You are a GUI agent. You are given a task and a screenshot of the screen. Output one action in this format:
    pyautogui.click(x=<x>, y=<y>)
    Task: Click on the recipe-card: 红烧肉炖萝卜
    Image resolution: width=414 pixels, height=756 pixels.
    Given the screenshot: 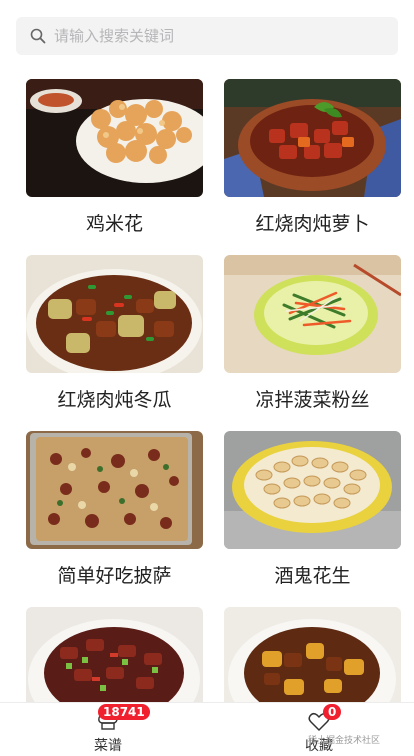 What is the action you would take?
    pyautogui.click(x=312, y=165)
    